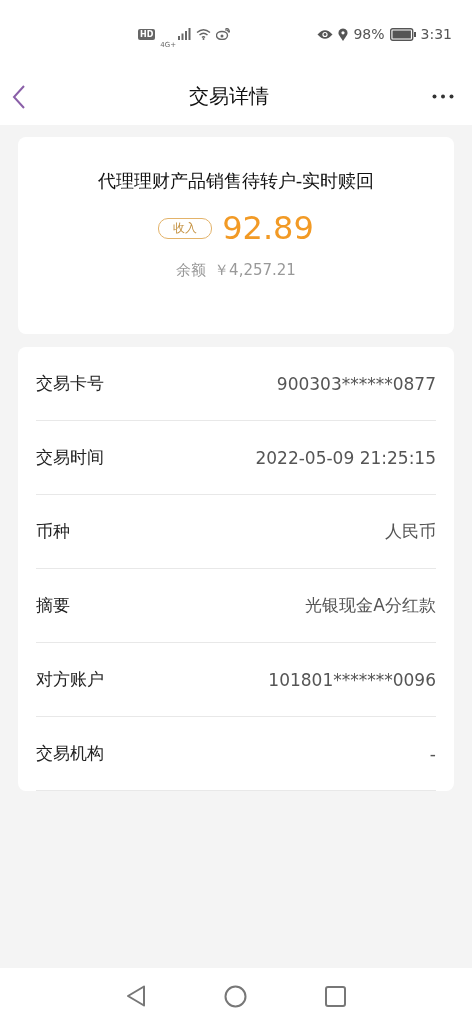 The width and height of the screenshot is (472, 1024). Describe the element at coordinates (370, 605) in the screenshot. I see `detail-value: 光银现金A分红款` at that location.